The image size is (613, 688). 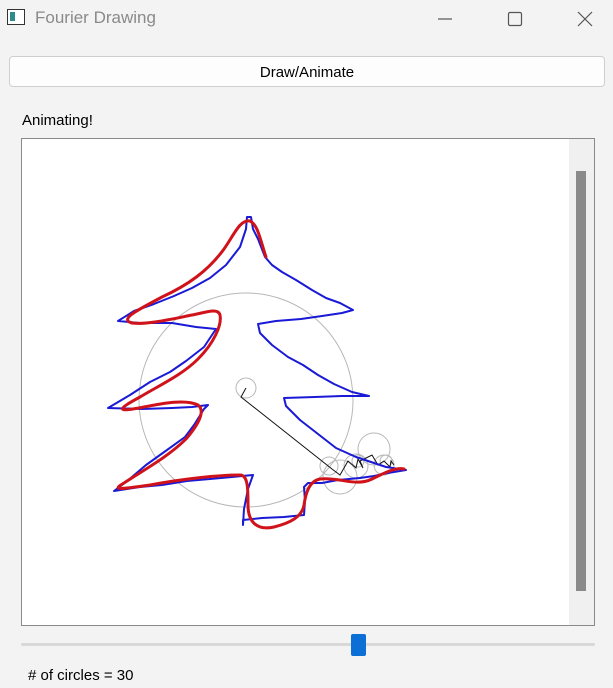 I want to click on title-bar: Fourier Drawing, so click(x=306, y=19).